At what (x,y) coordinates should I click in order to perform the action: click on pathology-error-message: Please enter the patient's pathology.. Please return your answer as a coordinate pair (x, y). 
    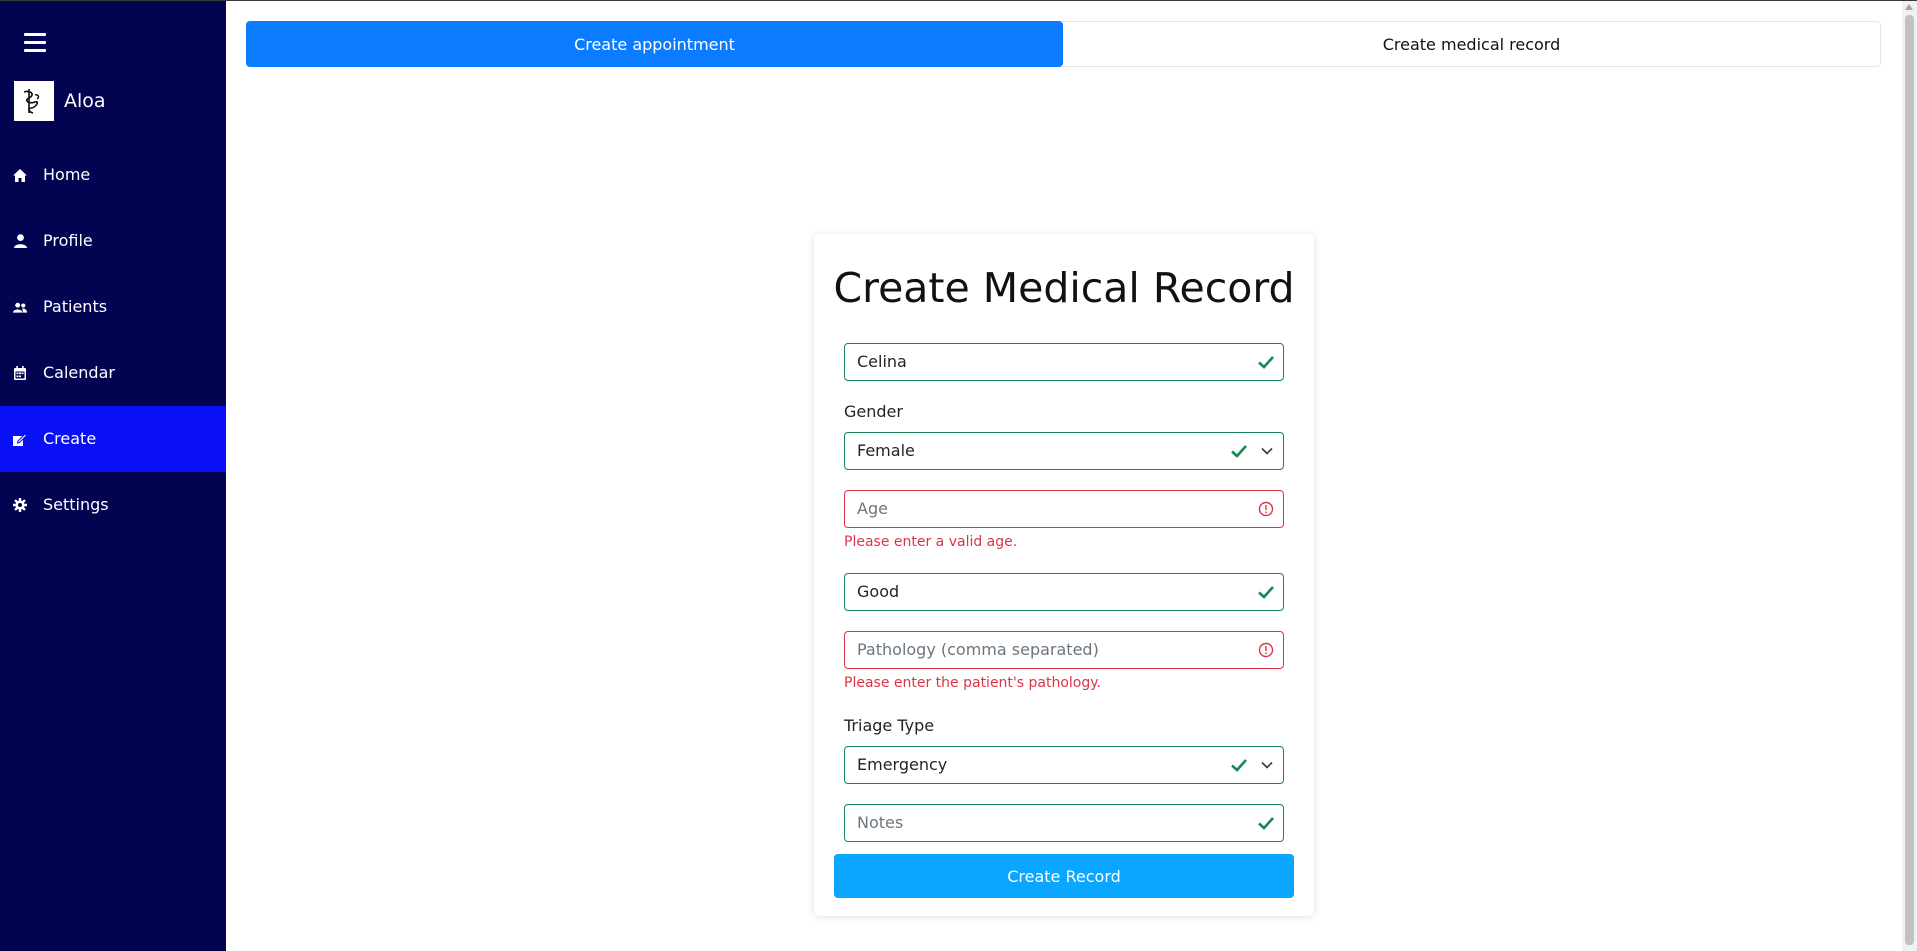
    Looking at the image, I should click on (972, 683).